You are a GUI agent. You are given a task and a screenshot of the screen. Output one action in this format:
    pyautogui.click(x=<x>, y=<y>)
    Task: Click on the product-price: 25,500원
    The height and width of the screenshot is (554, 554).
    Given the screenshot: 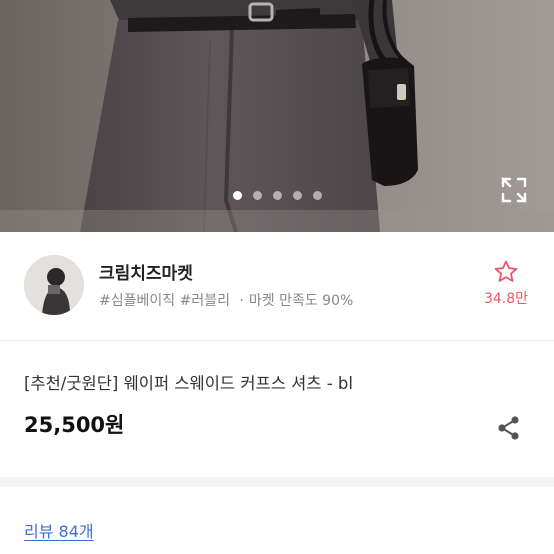 What is the action you would take?
    pyautogui.click(x=74, y=425)
    